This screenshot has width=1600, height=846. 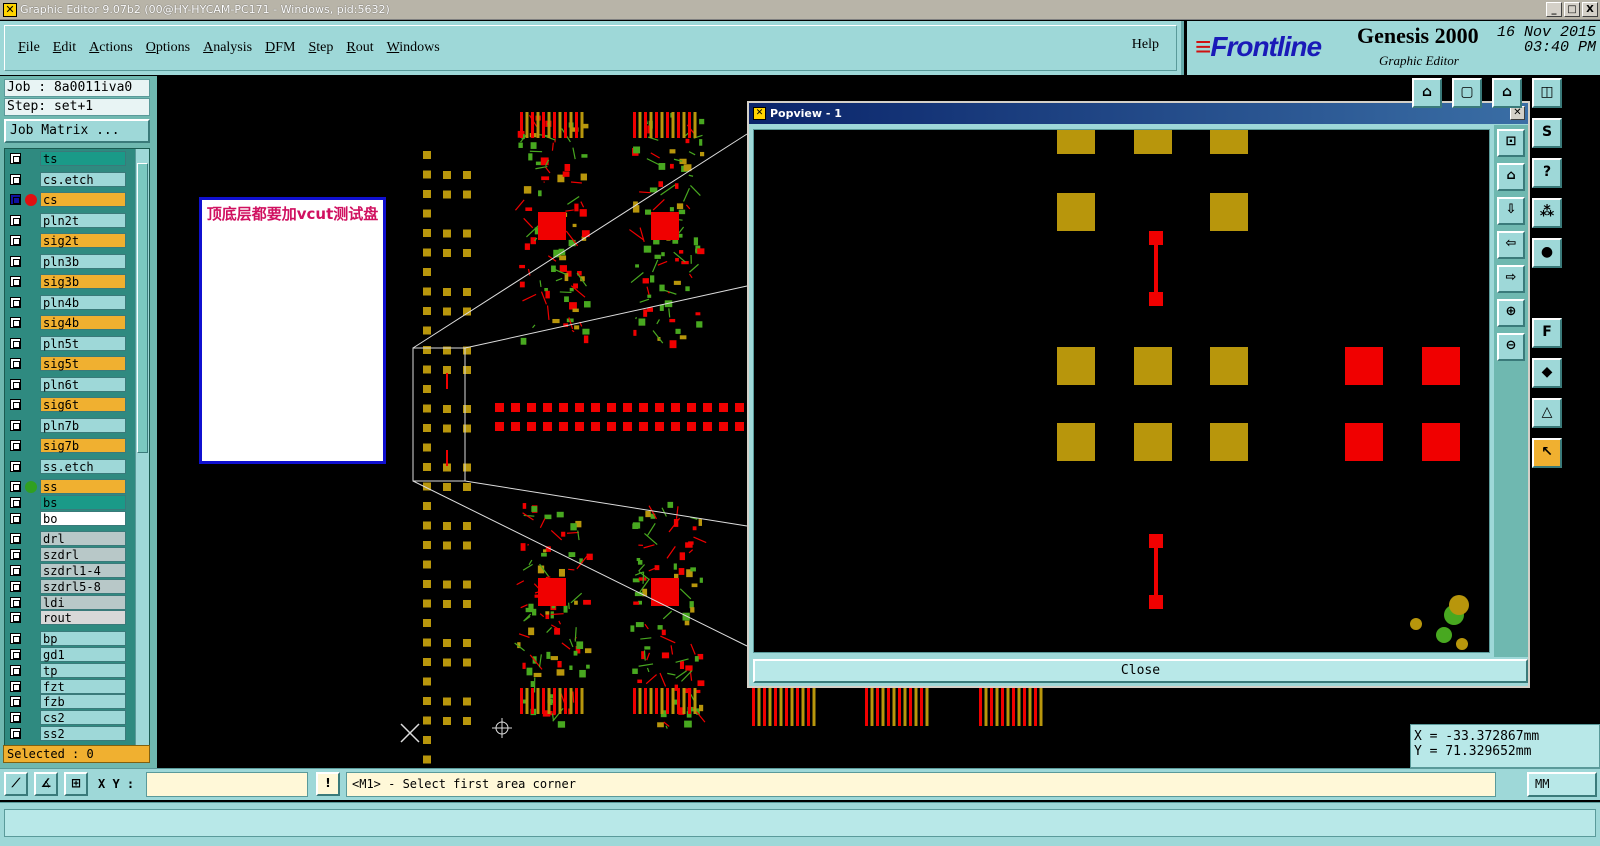 What do you see at coordinates (280, 48) in the screenshot?
I see `menu-dfm: DFM` at bounding box center [280, 48].